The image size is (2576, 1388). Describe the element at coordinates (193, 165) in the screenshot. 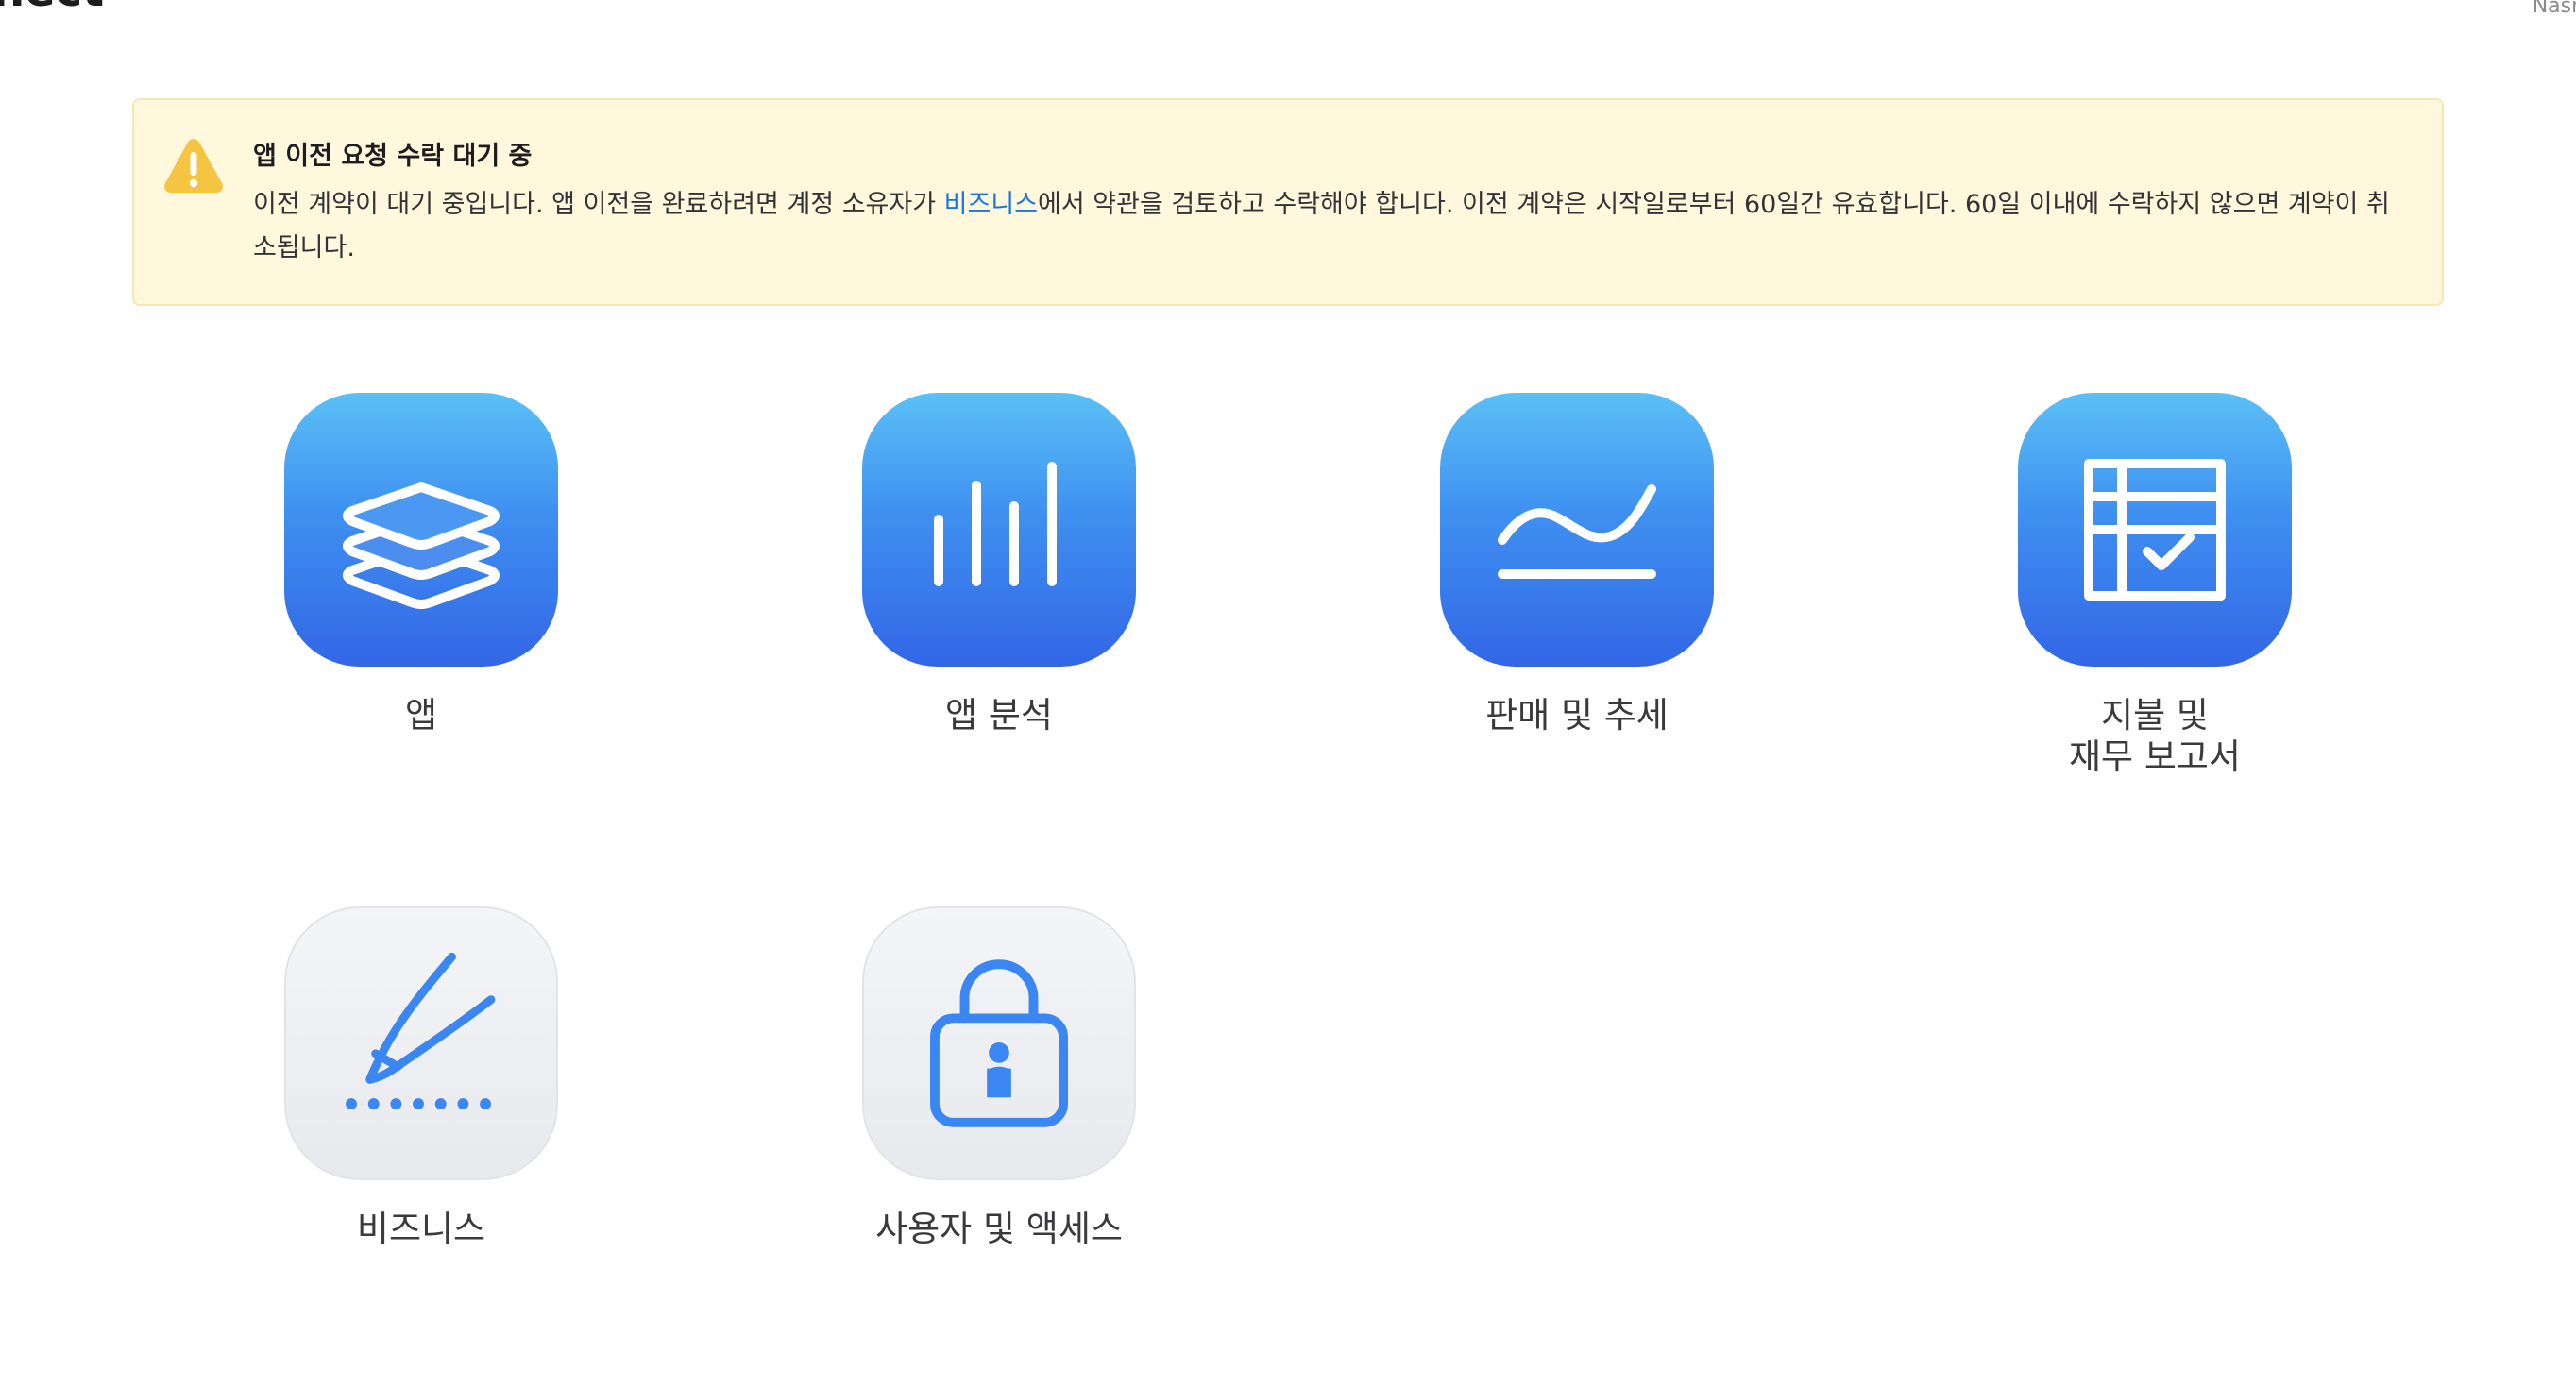

I see `warning-triangle-icon` at that location.